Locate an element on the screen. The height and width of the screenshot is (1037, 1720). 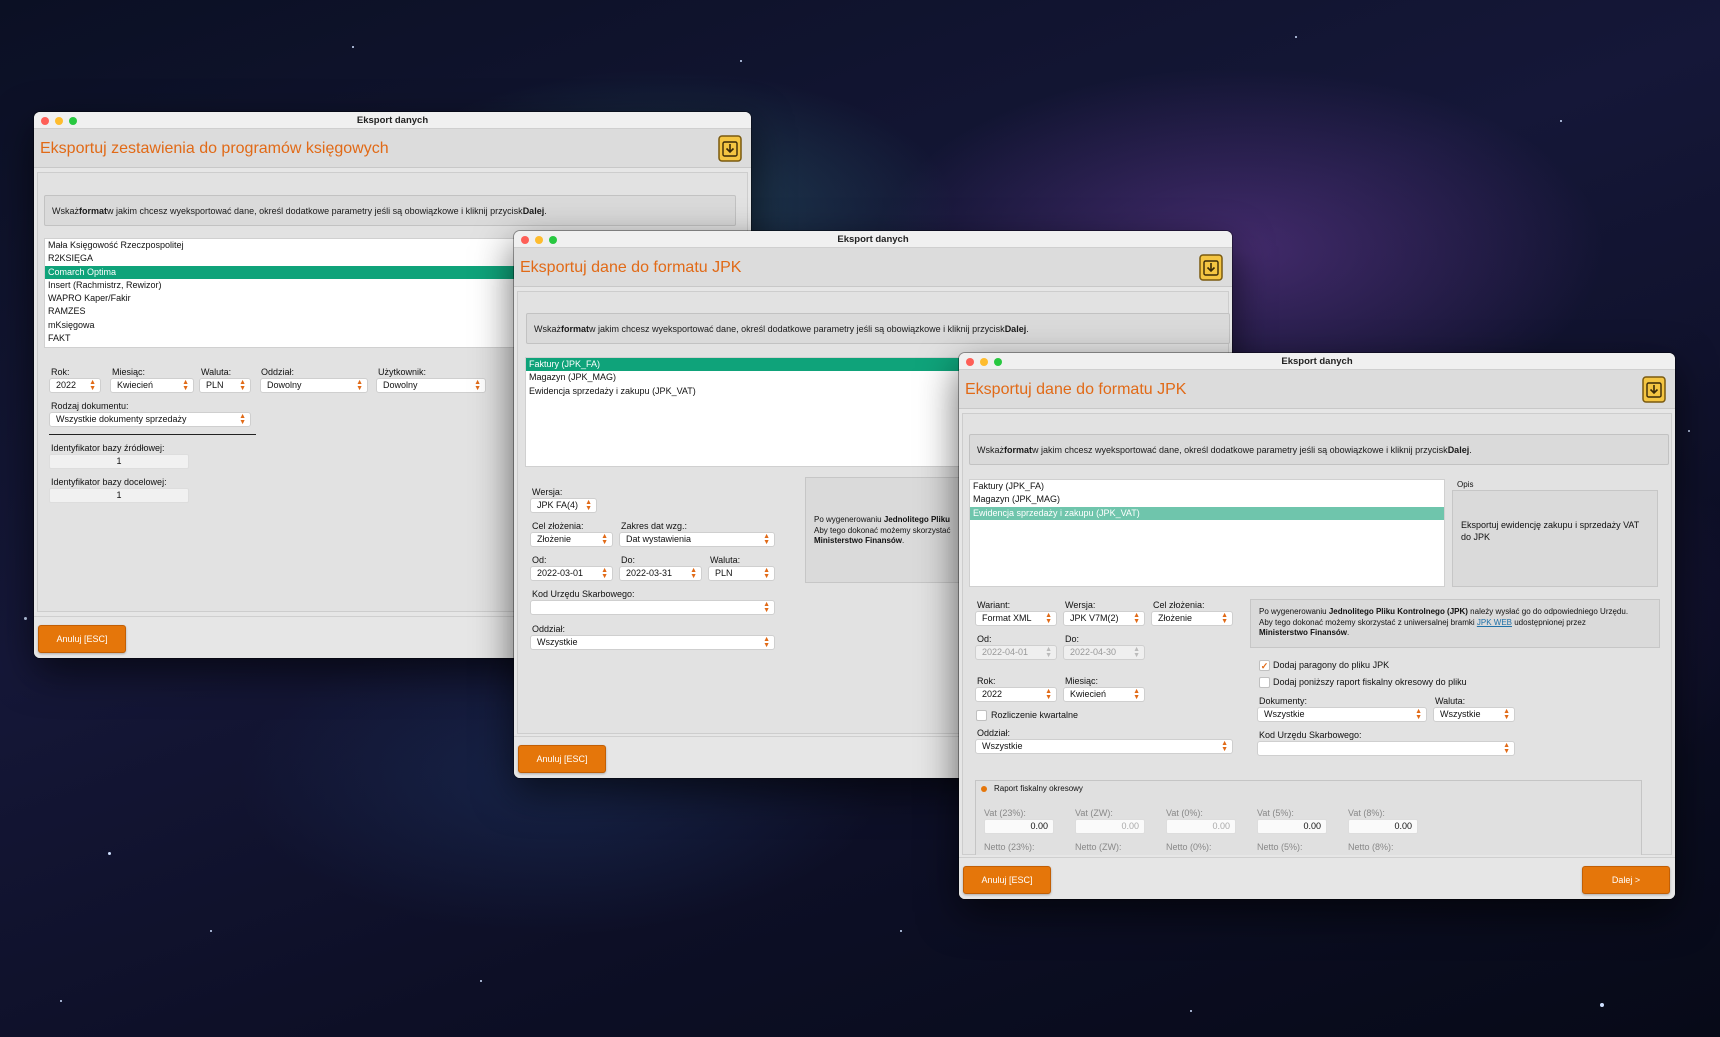
to-date-value: 2022-03-31 is located at coordinates (649, 573).